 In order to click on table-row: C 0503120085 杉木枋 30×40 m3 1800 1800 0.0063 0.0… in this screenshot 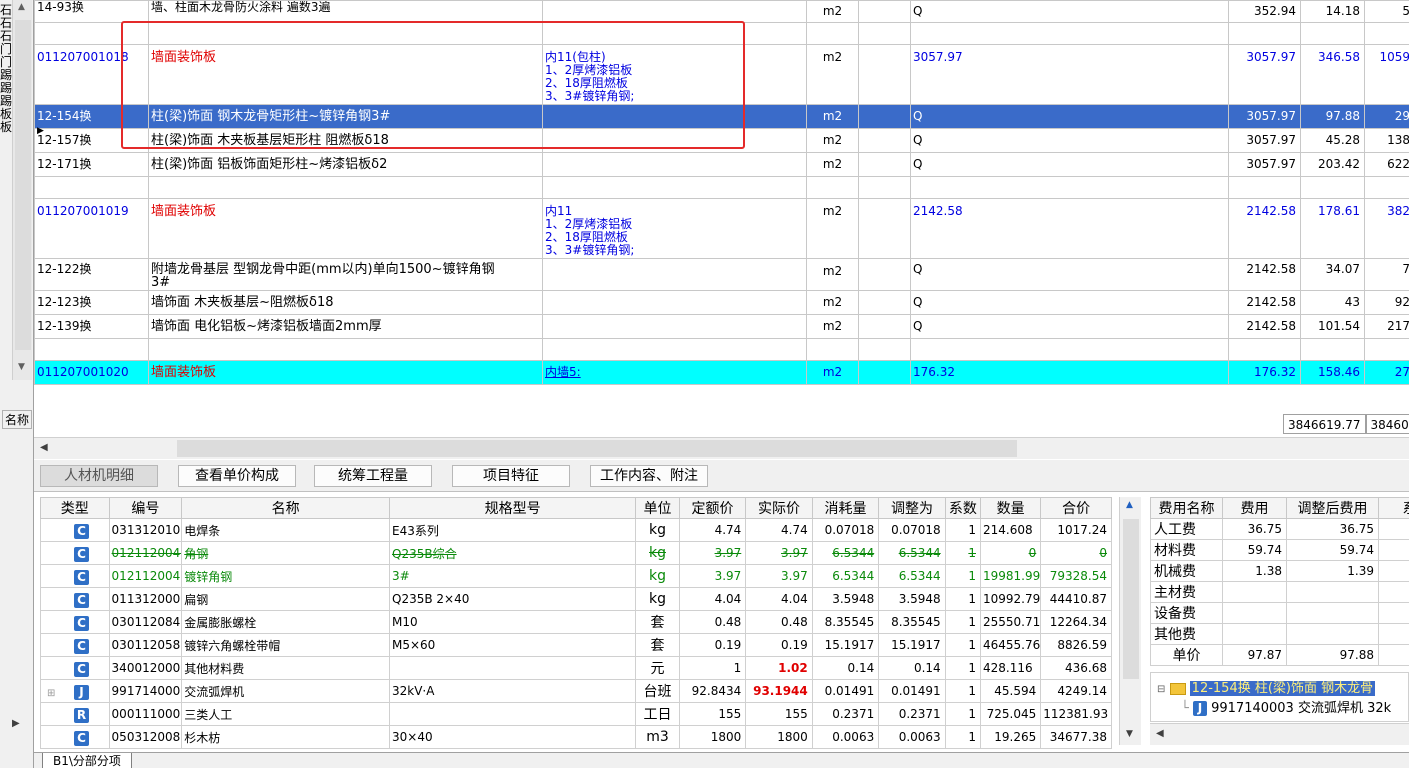, I will do `click(576, 737)`.